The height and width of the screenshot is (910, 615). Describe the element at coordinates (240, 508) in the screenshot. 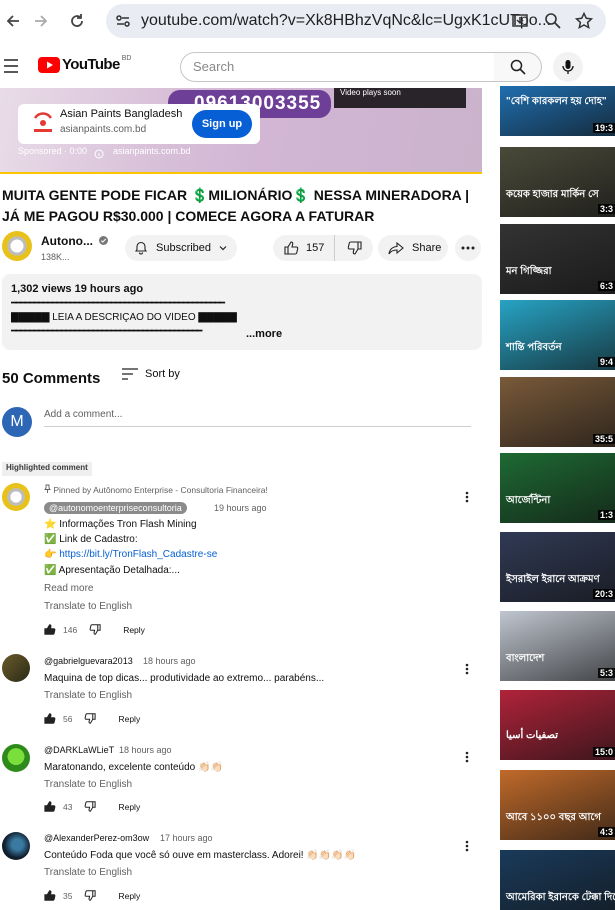

I see `comment-time: 19 hours ago` at that location.